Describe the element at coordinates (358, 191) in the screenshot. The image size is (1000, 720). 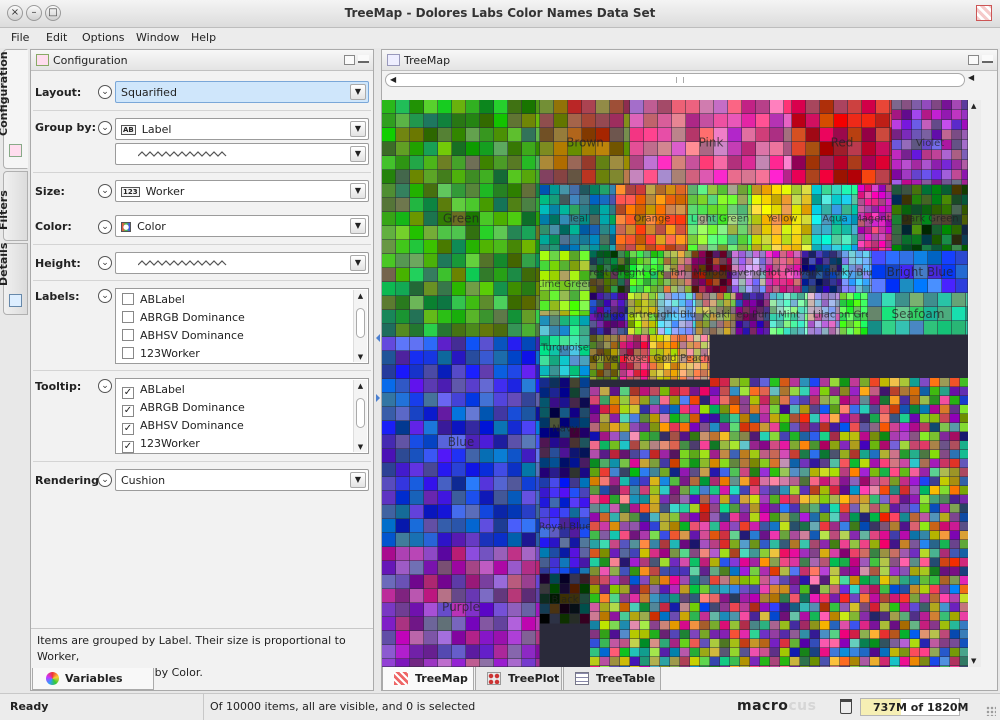
I see `size-dropdown-arrow: ▼` at that location.